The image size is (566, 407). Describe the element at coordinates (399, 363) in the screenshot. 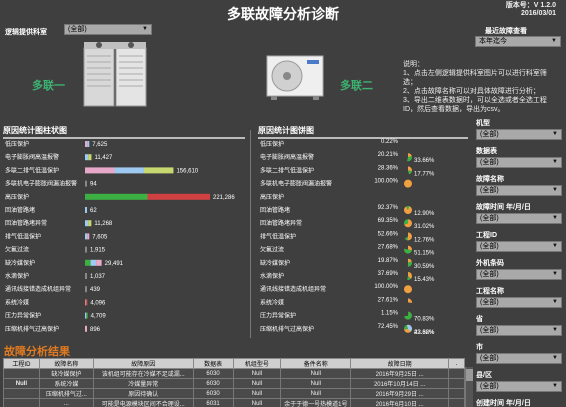

I see `column-header: 故障日期` at that location.